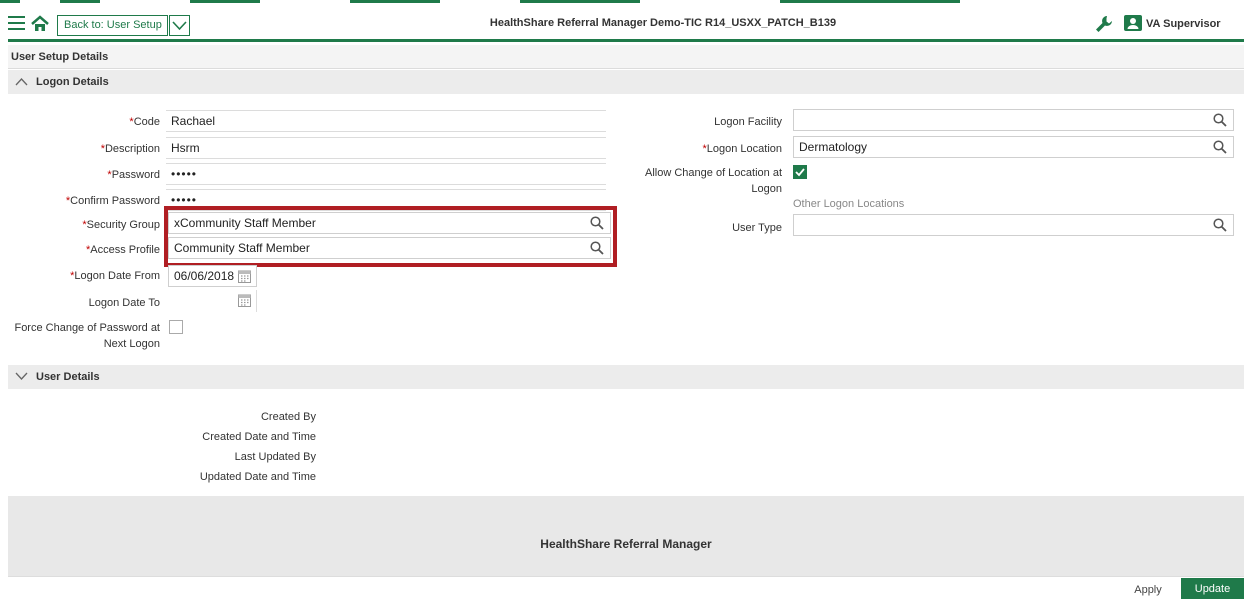  What do you see at coordinates (748, 122) in the screenshot?
I see `logon-facility-label: Logon Facility` at bounding box center [748, 122].